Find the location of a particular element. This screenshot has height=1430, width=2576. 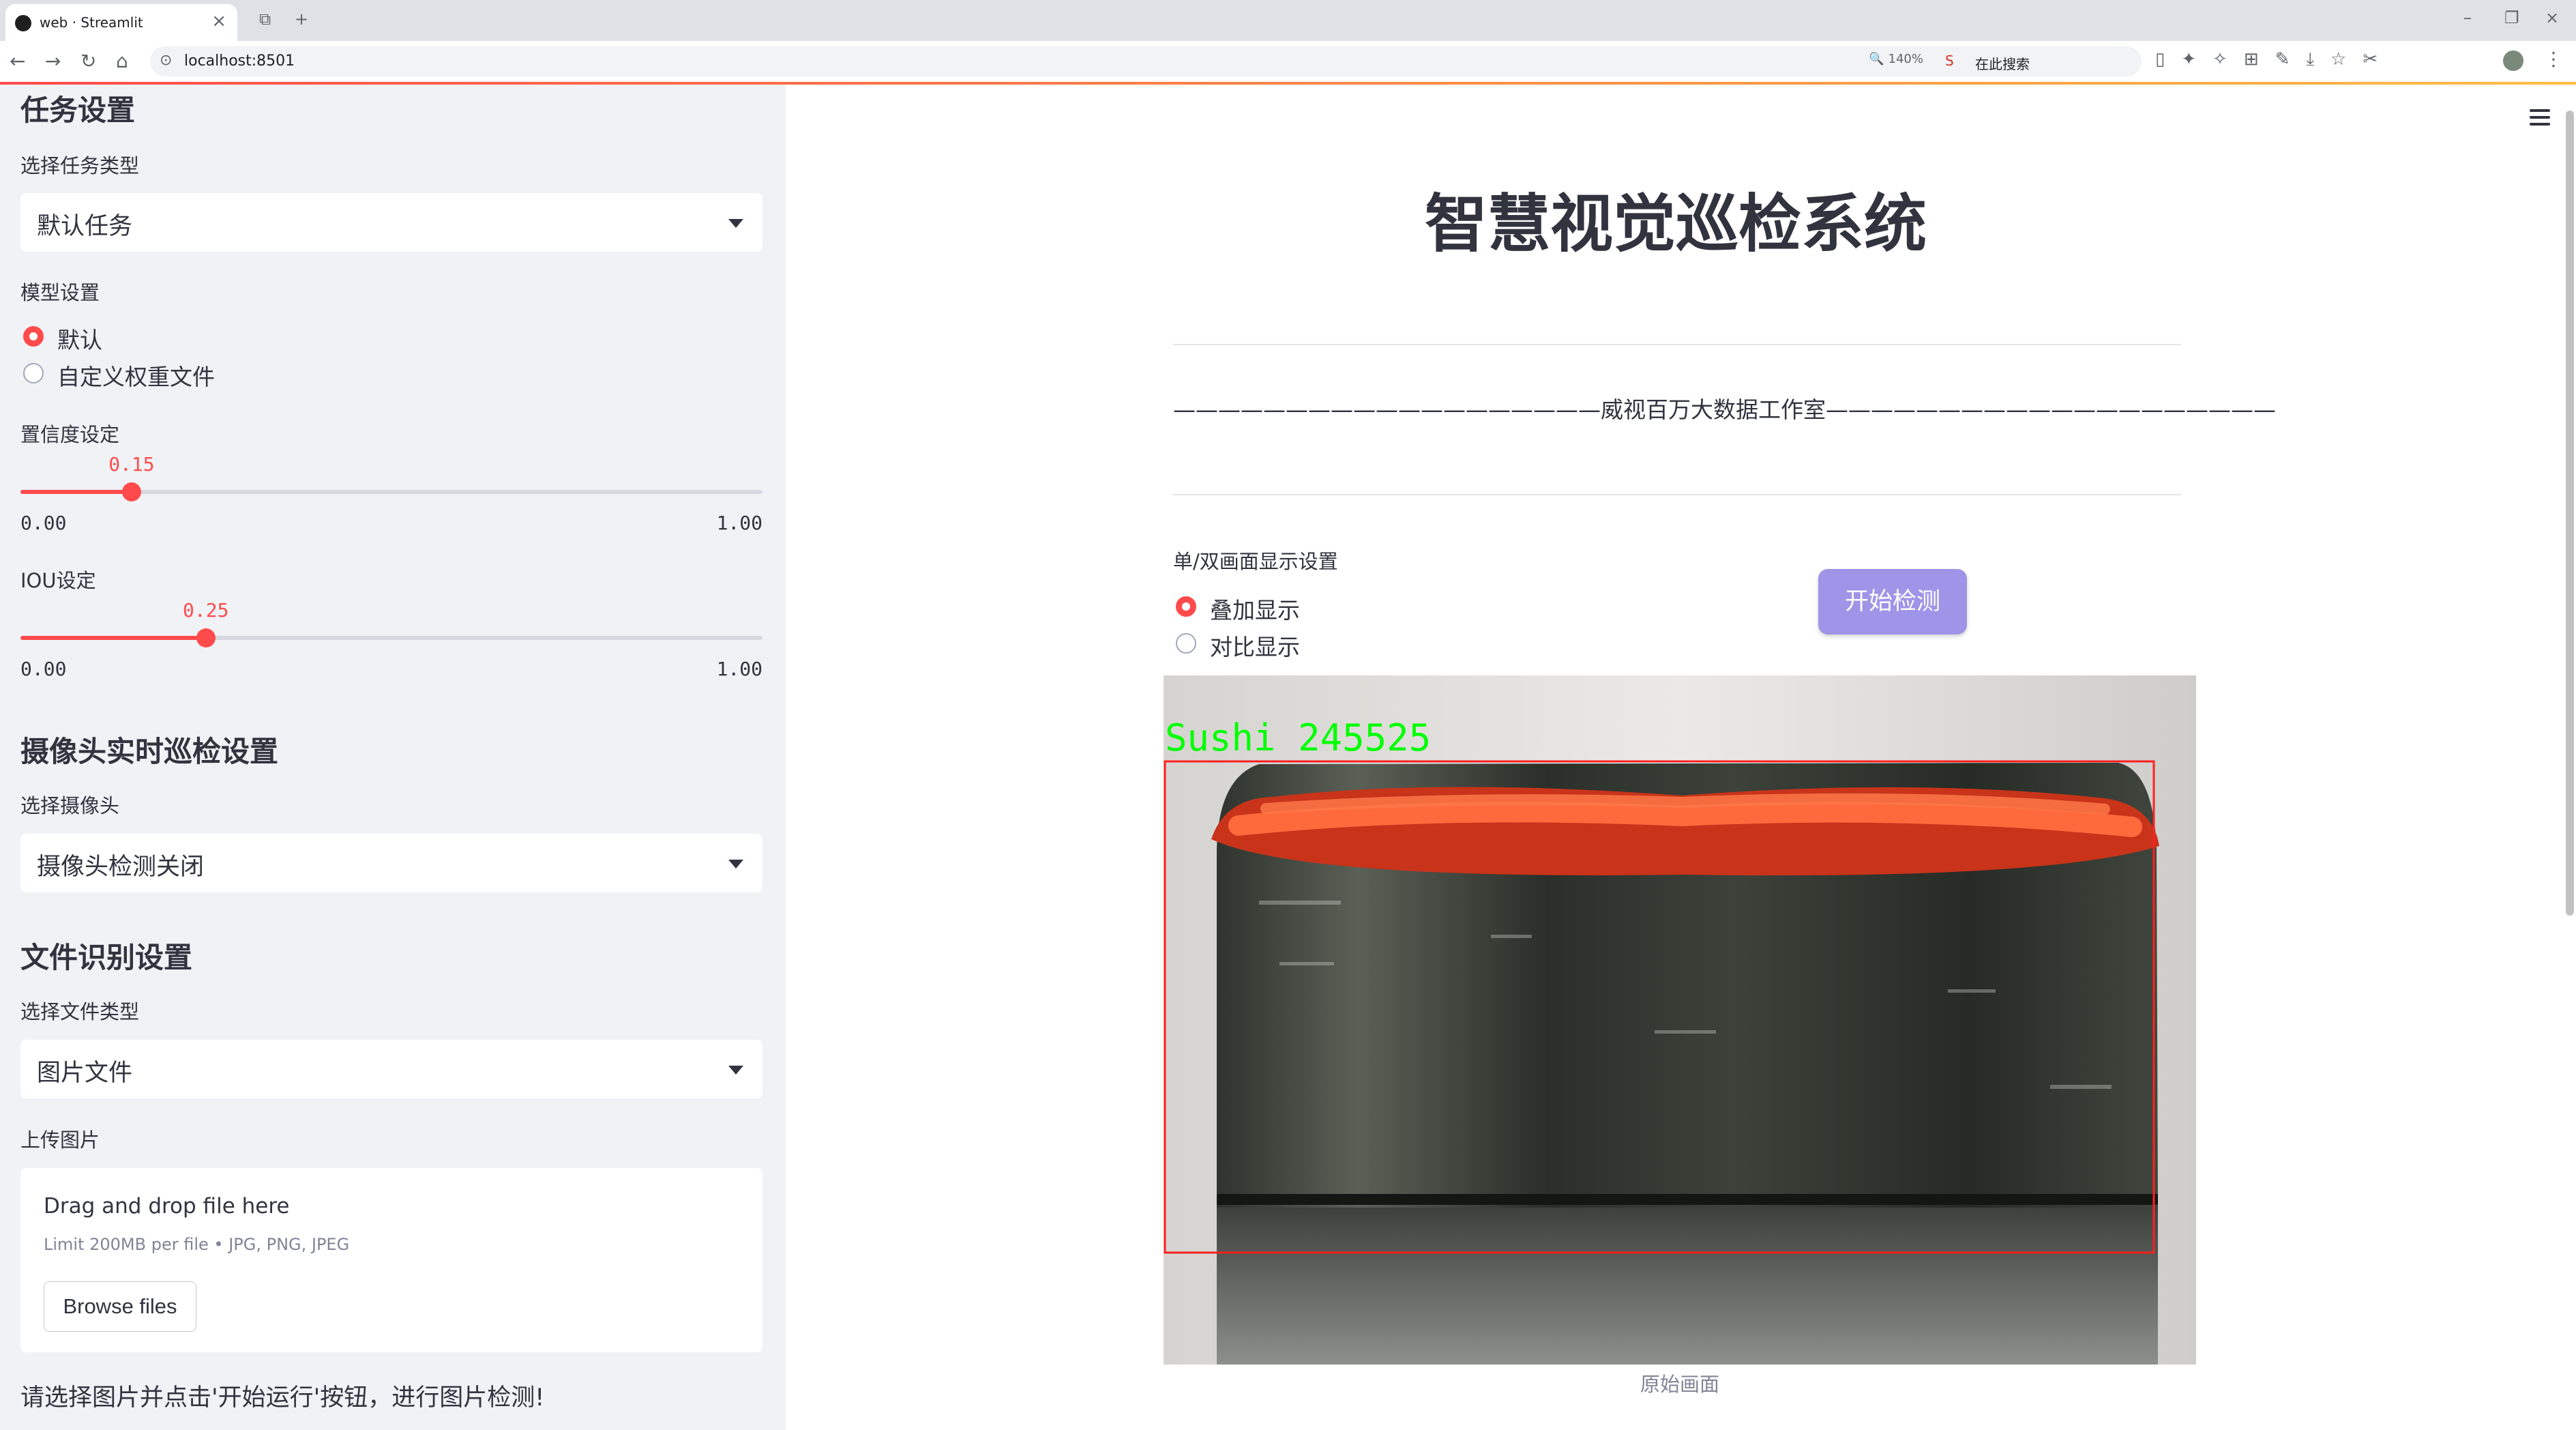

confidence-label: 置信度设定 is located at coordinates (70, 435).